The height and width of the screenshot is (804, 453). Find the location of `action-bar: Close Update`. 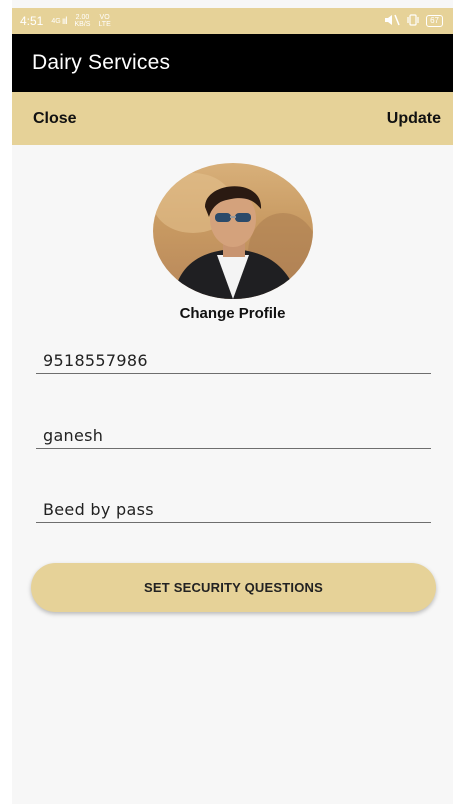

action-bar: Close Update is located at coordinates (232, 118).